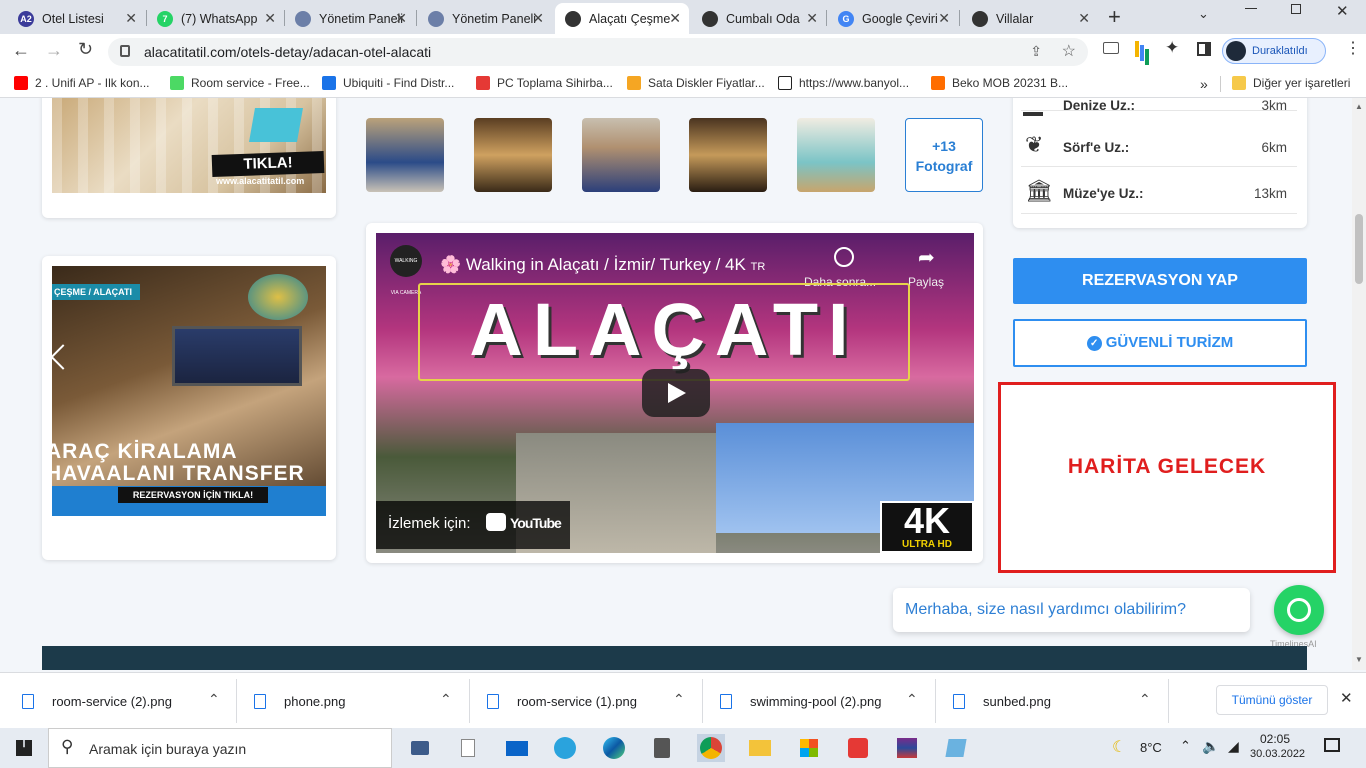  I want to click on store-icon, so click(809, 748).